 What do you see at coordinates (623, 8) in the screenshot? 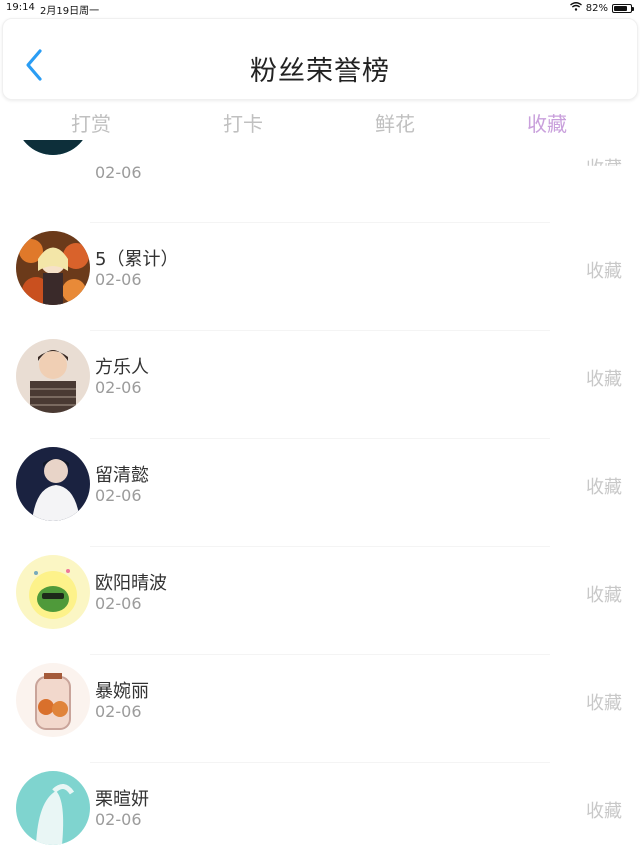
I see `battery-icon` at bounding box center [623, 8].